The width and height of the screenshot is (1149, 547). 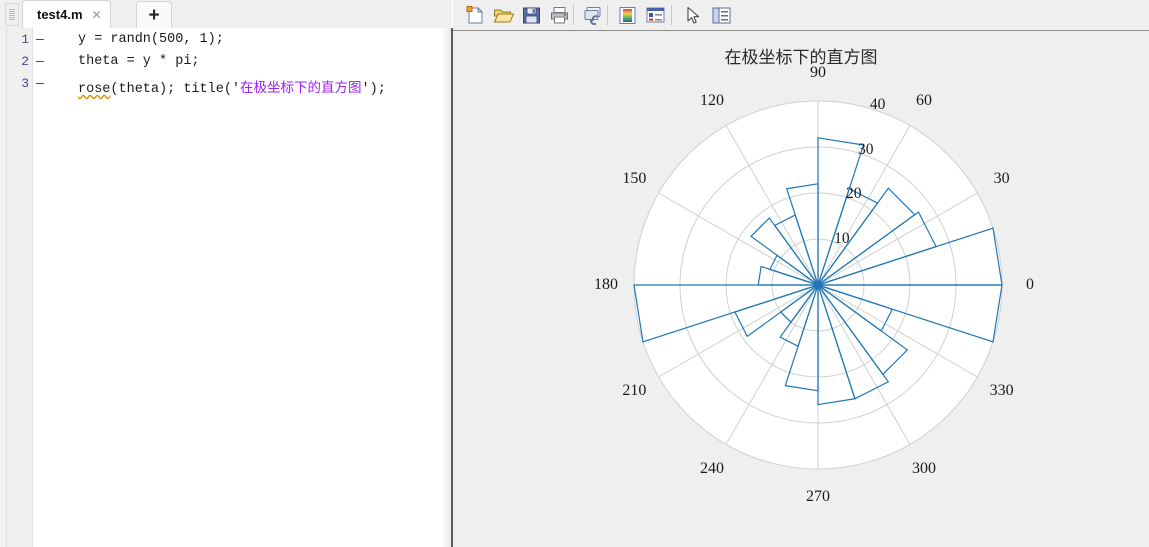 I want to click on open-file-icon, so click(x=503, y=15).